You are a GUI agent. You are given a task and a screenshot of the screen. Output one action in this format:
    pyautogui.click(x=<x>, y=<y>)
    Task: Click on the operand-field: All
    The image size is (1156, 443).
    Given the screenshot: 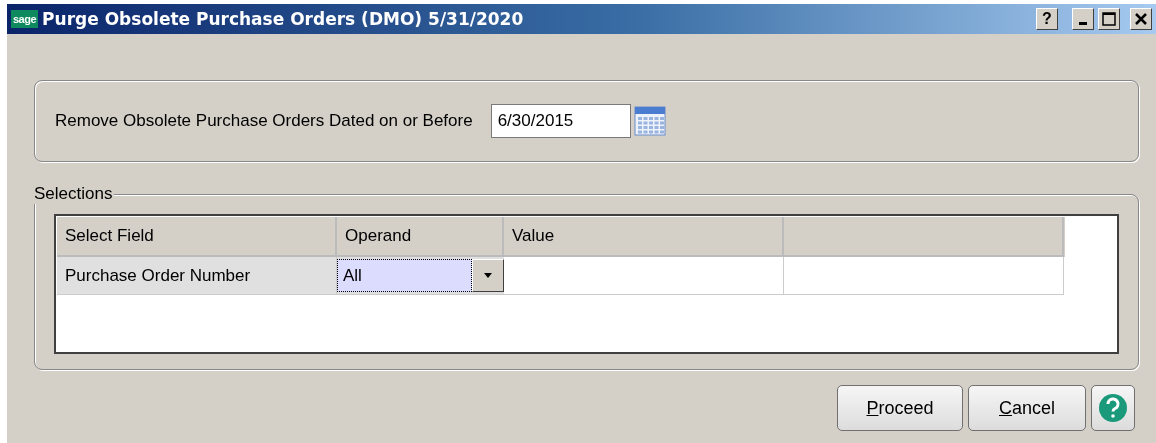 What is the action you would take?
    pyautogui.click(x=404, y=275)
    